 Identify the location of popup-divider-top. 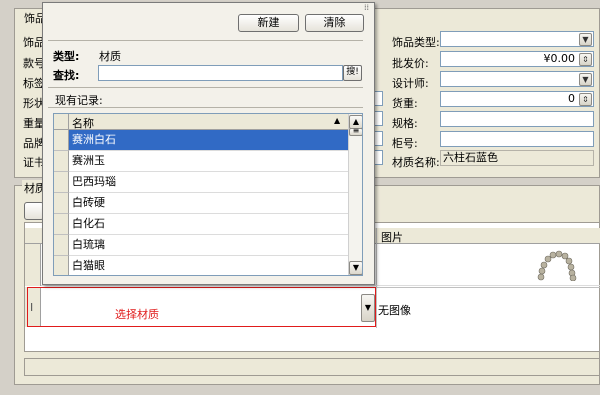
(205, 40).